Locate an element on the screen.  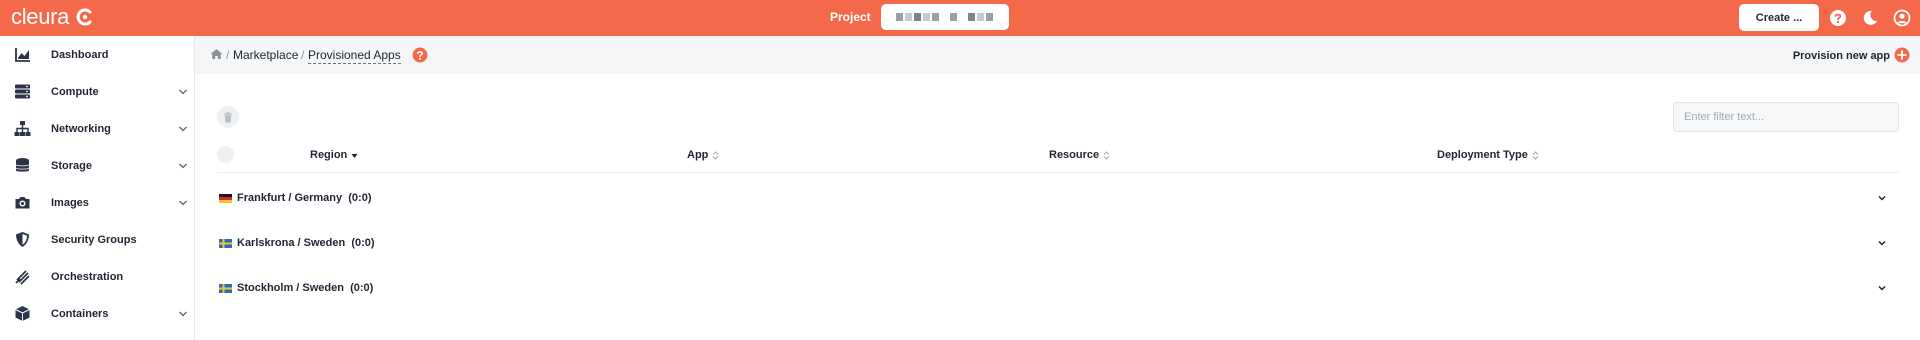
sidebar-item-security-groups: Security Groups is located at coordinates (97, 239).